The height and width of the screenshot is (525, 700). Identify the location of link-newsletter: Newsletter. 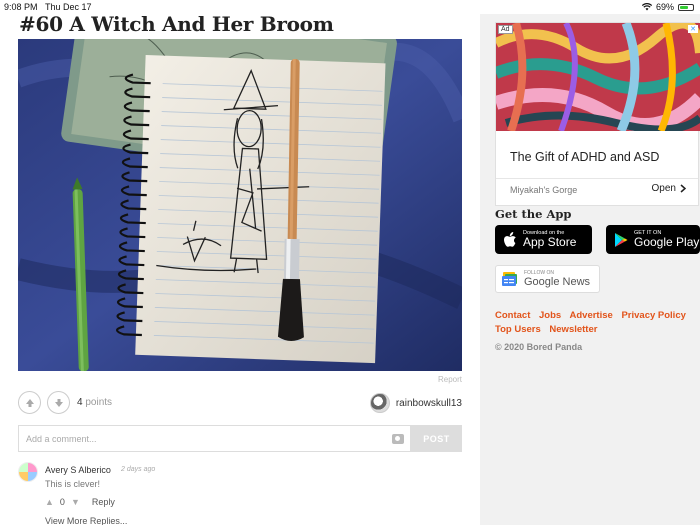
(573, 329).